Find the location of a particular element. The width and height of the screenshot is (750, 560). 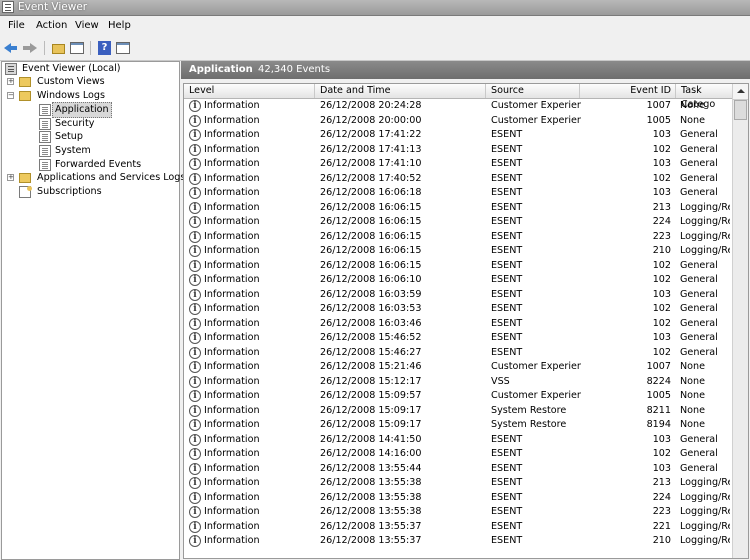

column-header-task-category: Task Catego is located at coordinates (706, 97).